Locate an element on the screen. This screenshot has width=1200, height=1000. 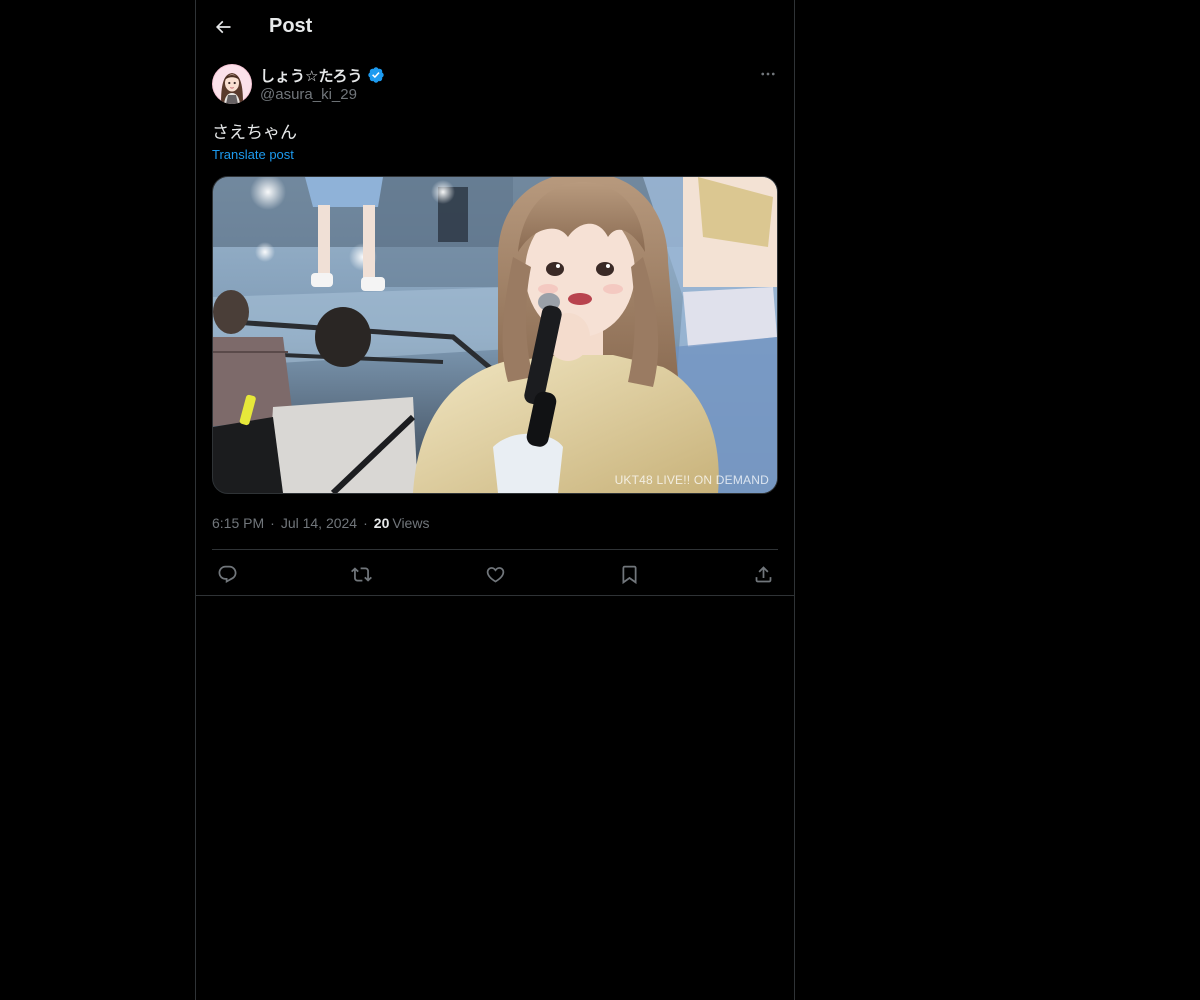
bookmark-button is located at coordinates (629, 574).